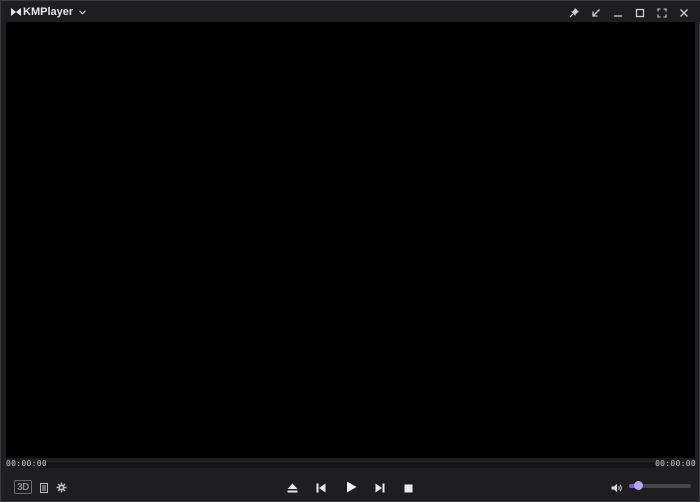 The image size is (700, 502). I want to click on pin-button, so click(574, 12).